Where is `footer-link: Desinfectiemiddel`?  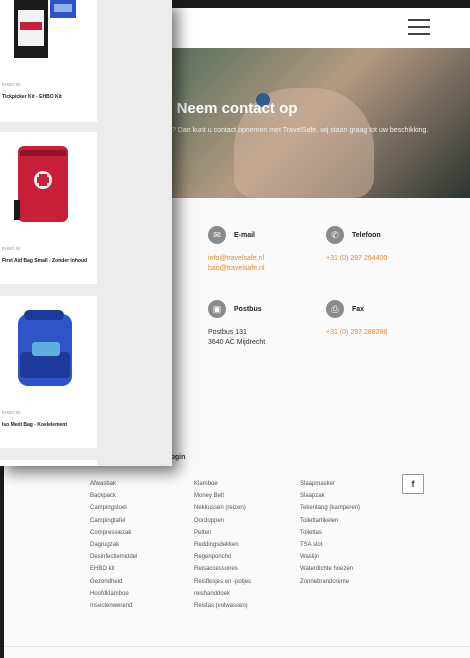
footer-link: Desinfectiemiddel is located at coordinates (113, 557).